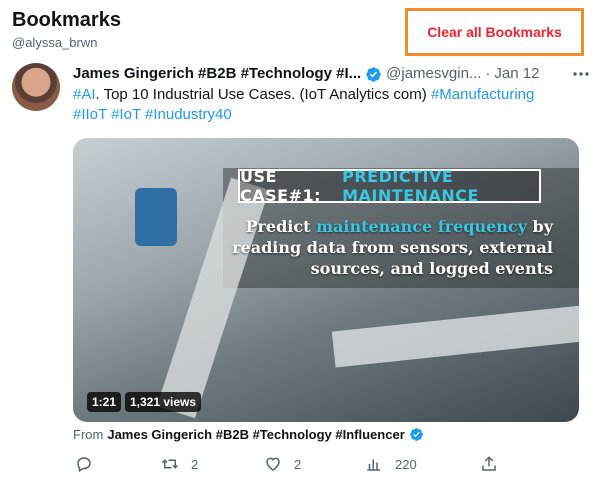 This screenshot has width=601, height=484. I want to click on tweet-actions: 2 2 220, so click(293, 465).